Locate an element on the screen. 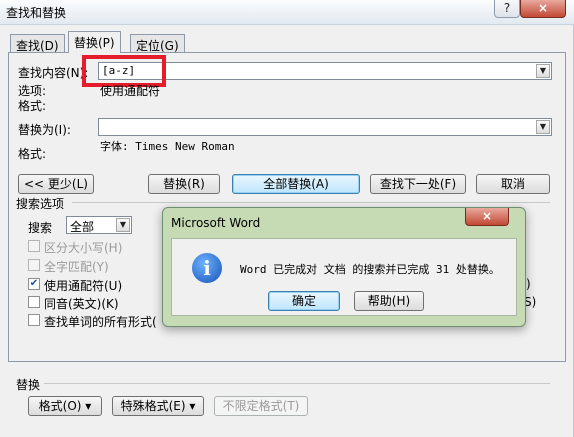 This screenshot has width=574, height=437. sounds-like-label: 同音(英文)(K) is located at coordinates (81, 304).